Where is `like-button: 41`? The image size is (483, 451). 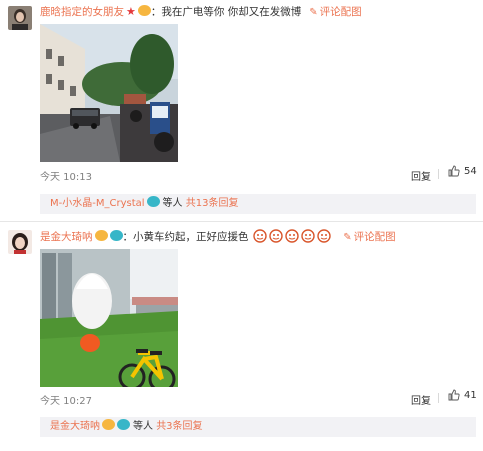 like-button: 41 is located at coordinates (462, 395).